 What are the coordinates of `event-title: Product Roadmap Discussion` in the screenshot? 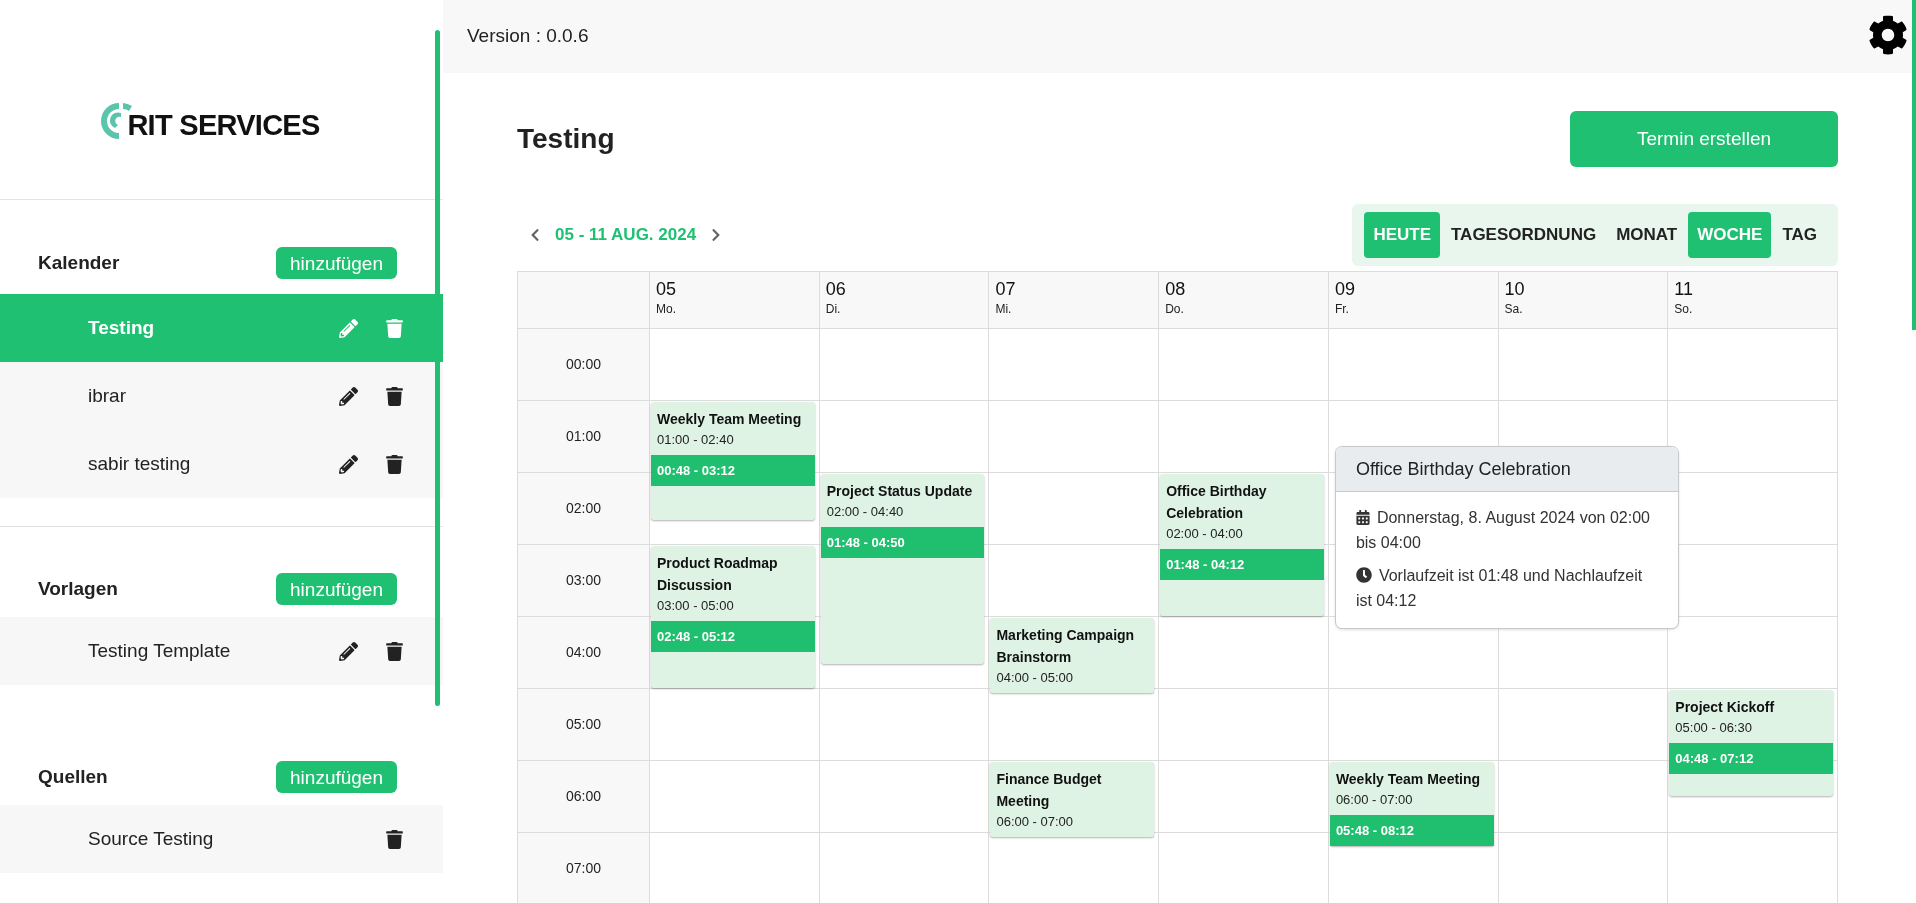 It's located at (717, 574).